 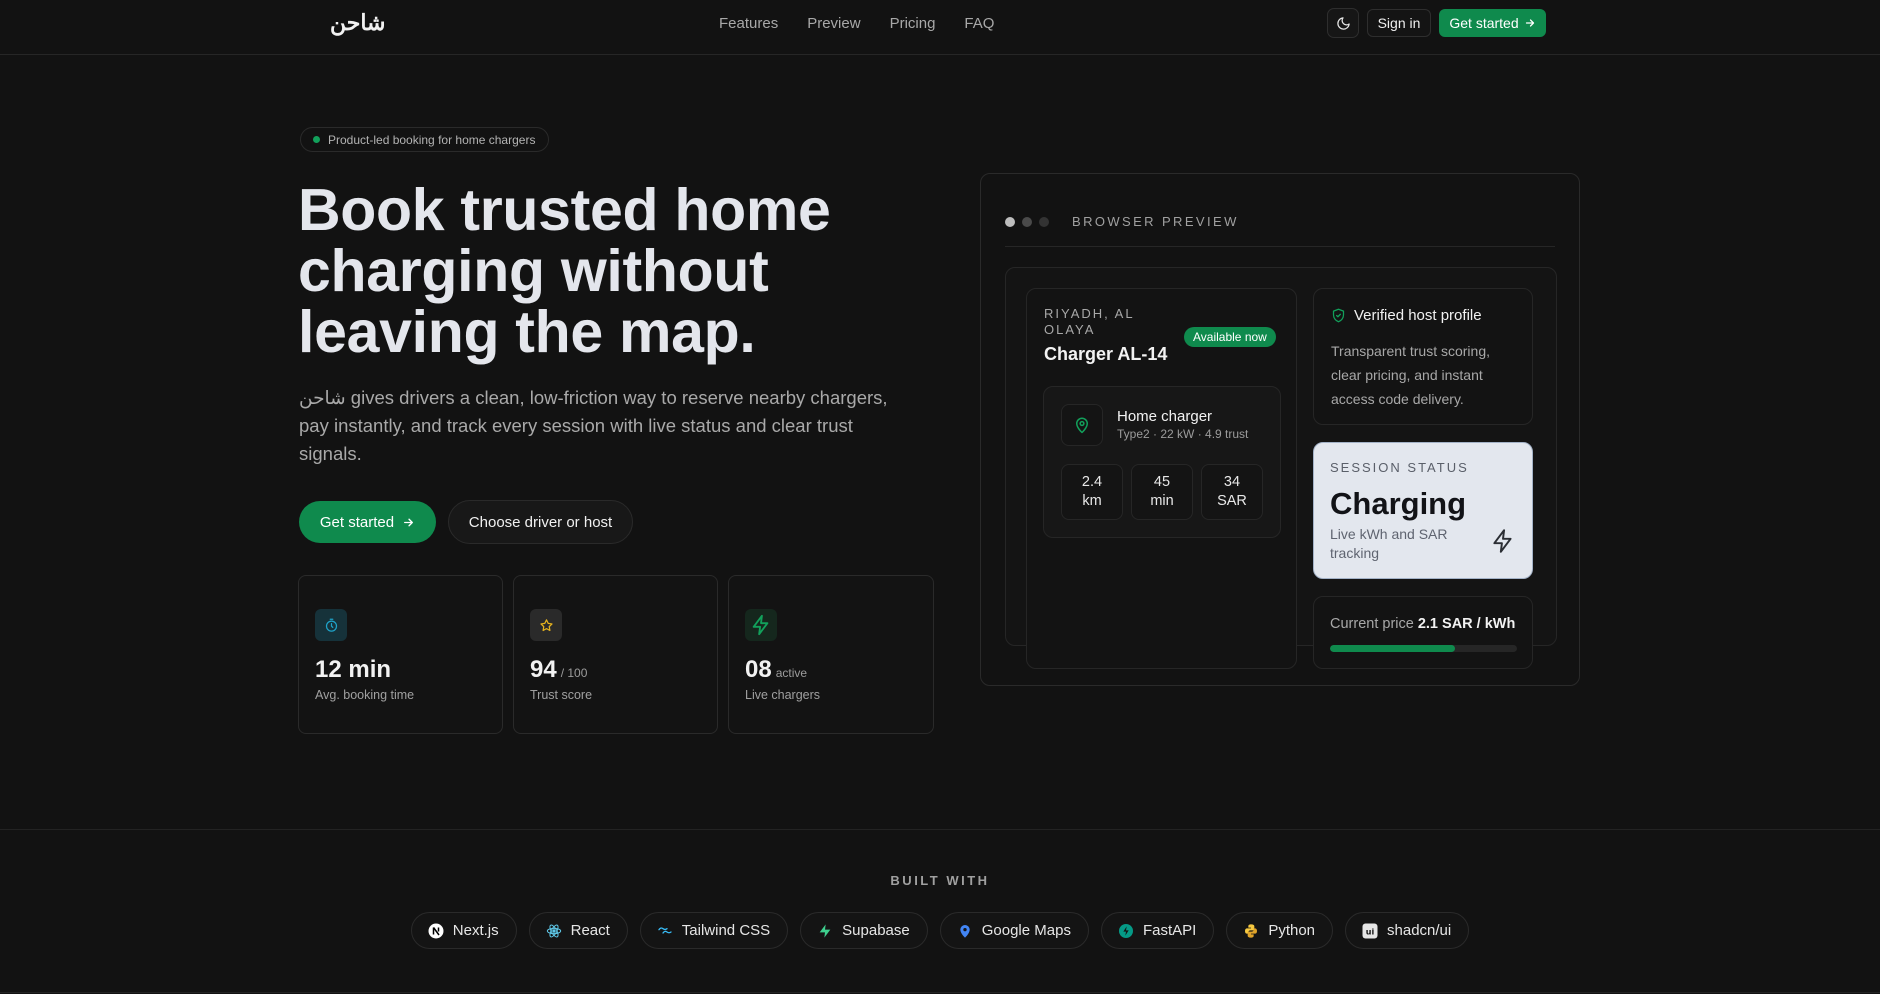 I want to click on host-title: Verified host profile, so click(x=1418, y=315).